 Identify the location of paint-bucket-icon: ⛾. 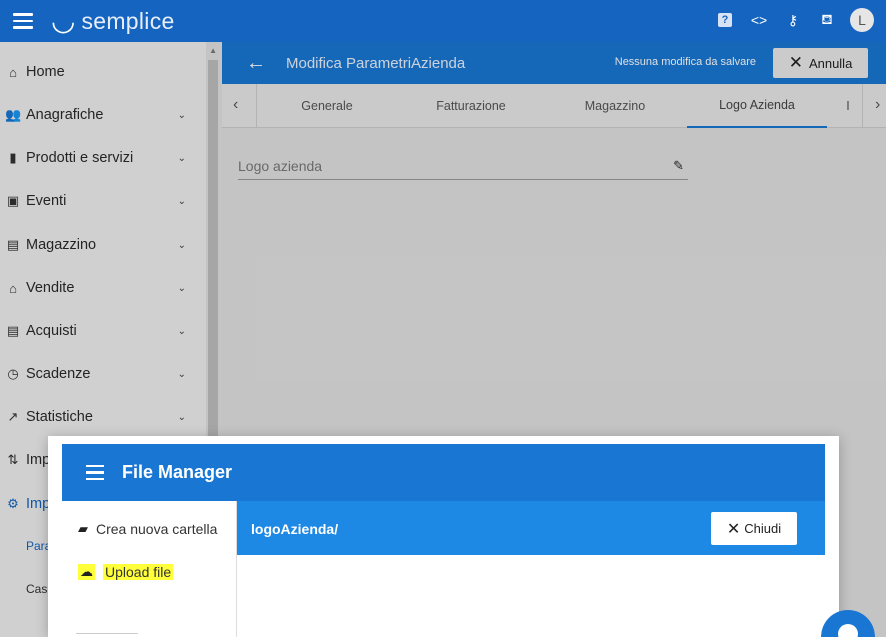
(827, 20).